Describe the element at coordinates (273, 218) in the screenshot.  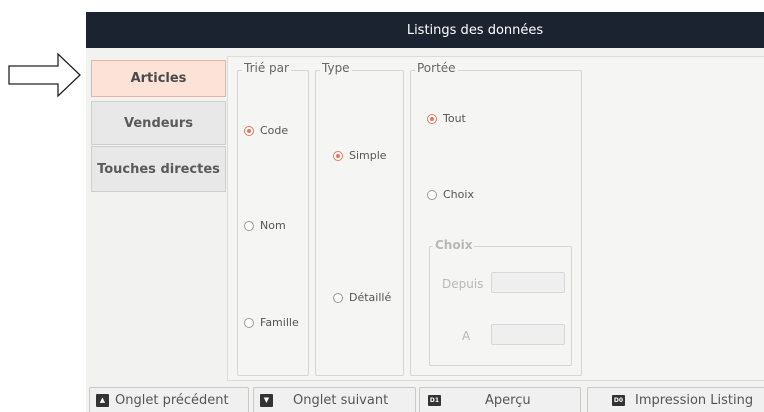
I see `sort-group: Trié par Code Nom Famille` at that location.